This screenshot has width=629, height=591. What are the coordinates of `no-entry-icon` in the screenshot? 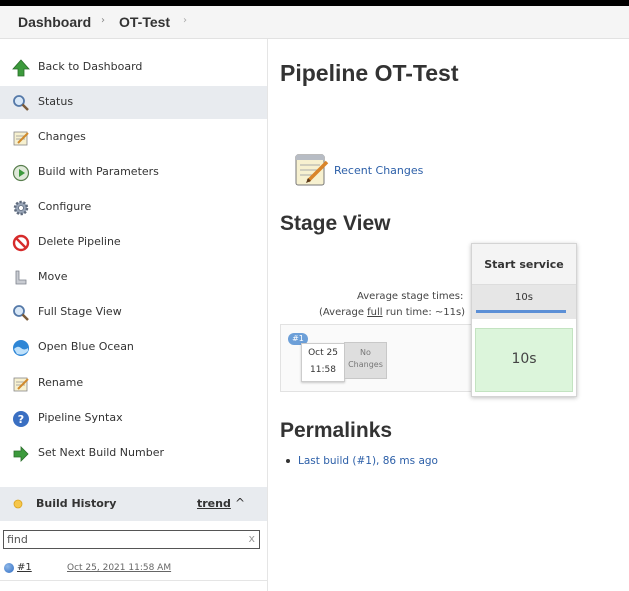 It's located at (21, 243).